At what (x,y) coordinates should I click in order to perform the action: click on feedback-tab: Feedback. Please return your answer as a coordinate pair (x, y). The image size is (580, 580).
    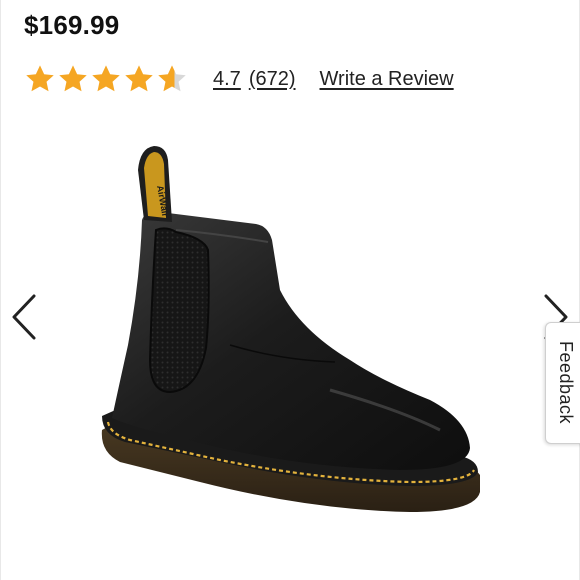
    Looking at the image, I should click on (562, 383).